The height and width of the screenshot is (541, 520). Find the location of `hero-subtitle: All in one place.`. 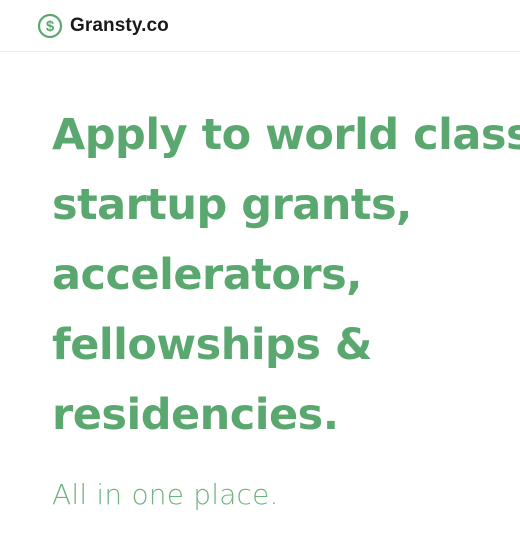

hero-subtitle: All in one place. is located at coordinates (165, 494).